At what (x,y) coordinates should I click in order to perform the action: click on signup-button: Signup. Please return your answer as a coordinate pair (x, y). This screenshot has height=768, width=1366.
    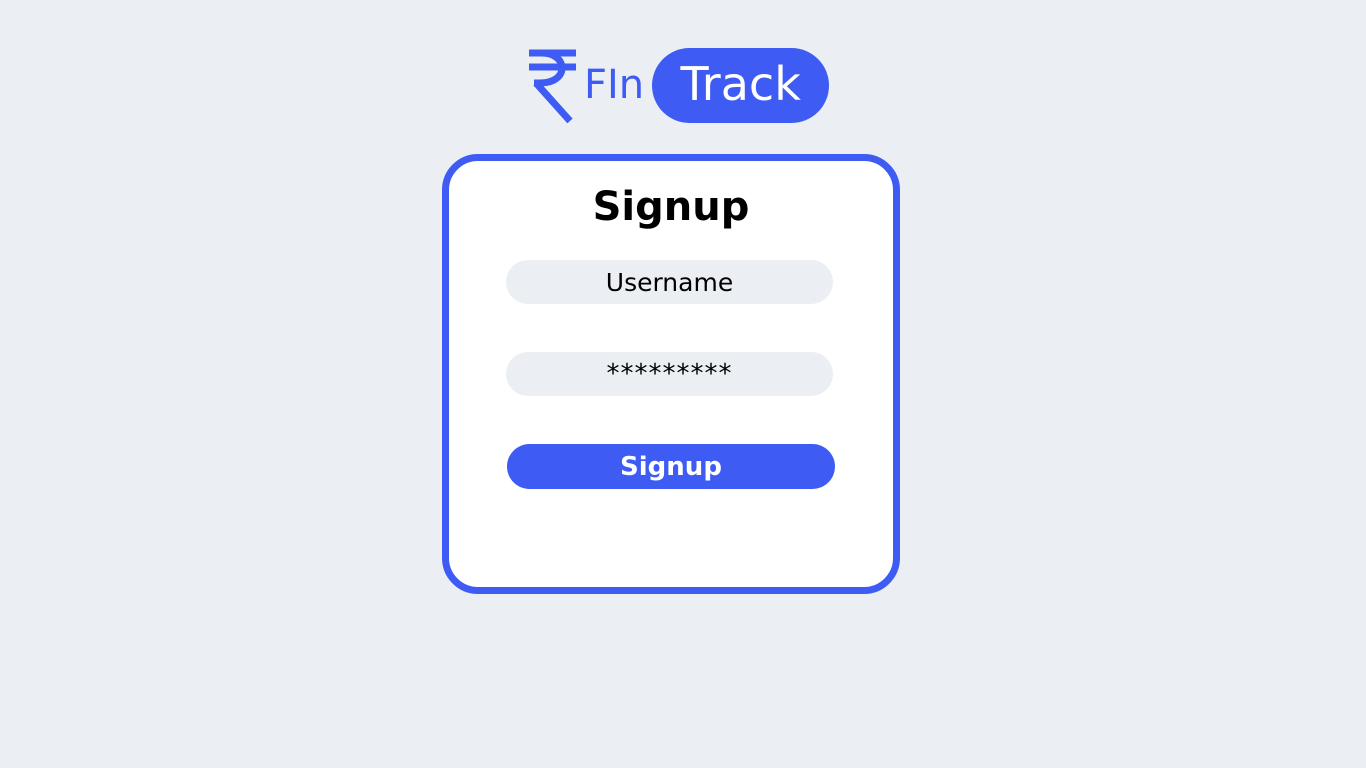
    Looking at the image, I should click on (671, 466).